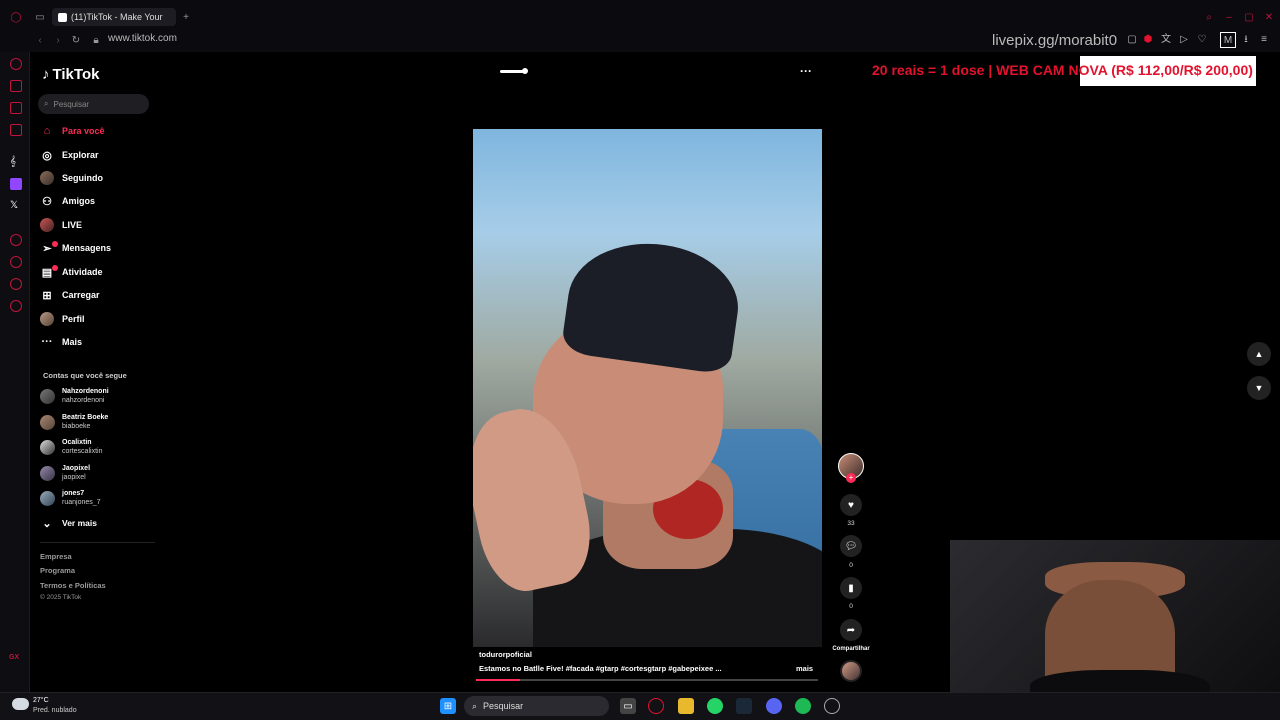 Image resolution: width=1280 pixels, height=720 pixels. I want to click on volume-slider, so click(514, 71).